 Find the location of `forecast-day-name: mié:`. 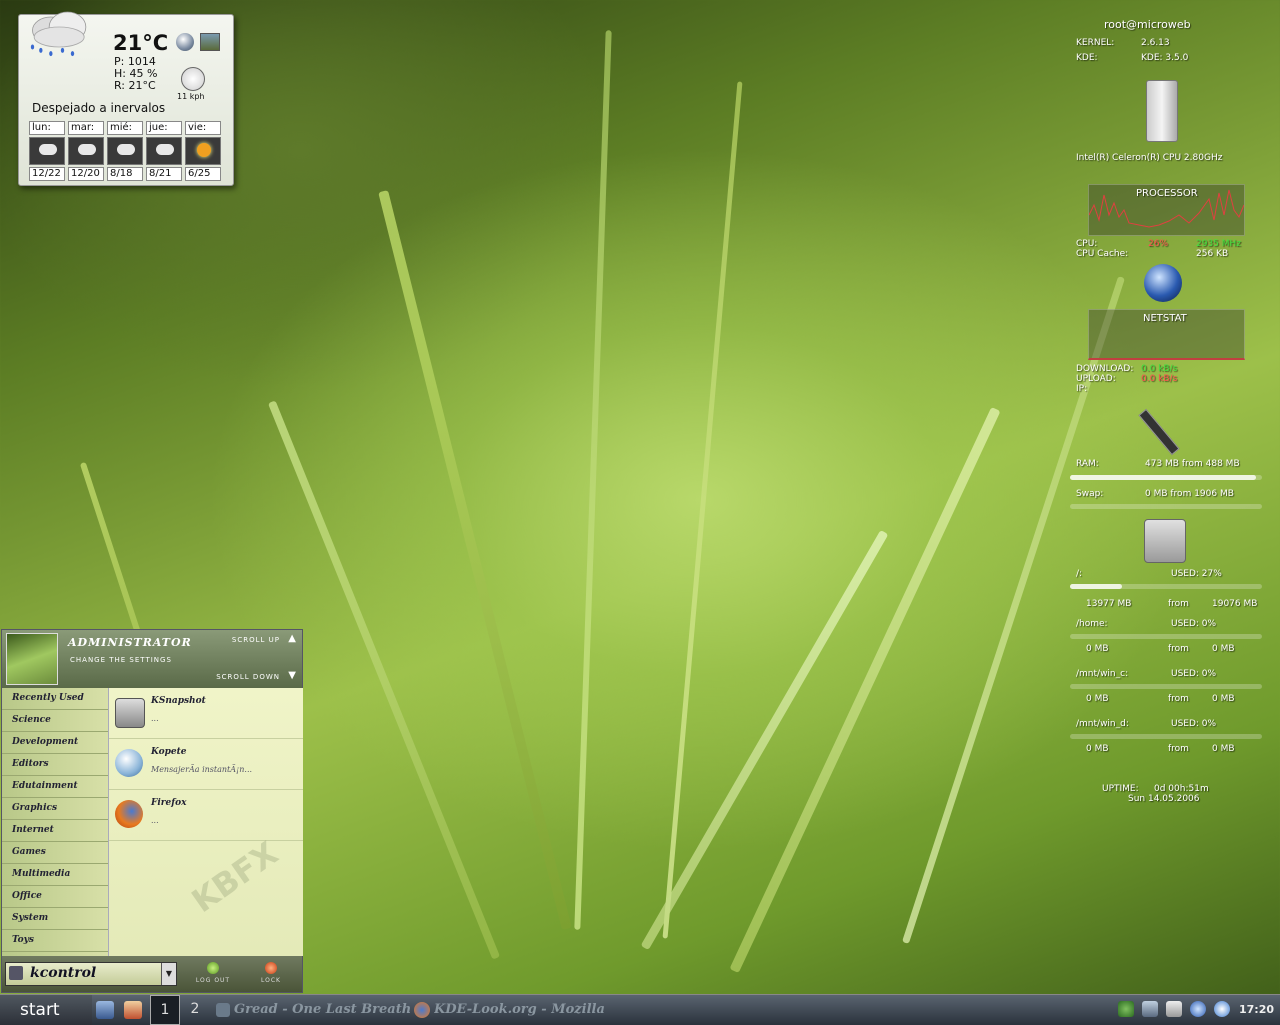

forecast-day-name: mié: is located at coordinates (125, 128).